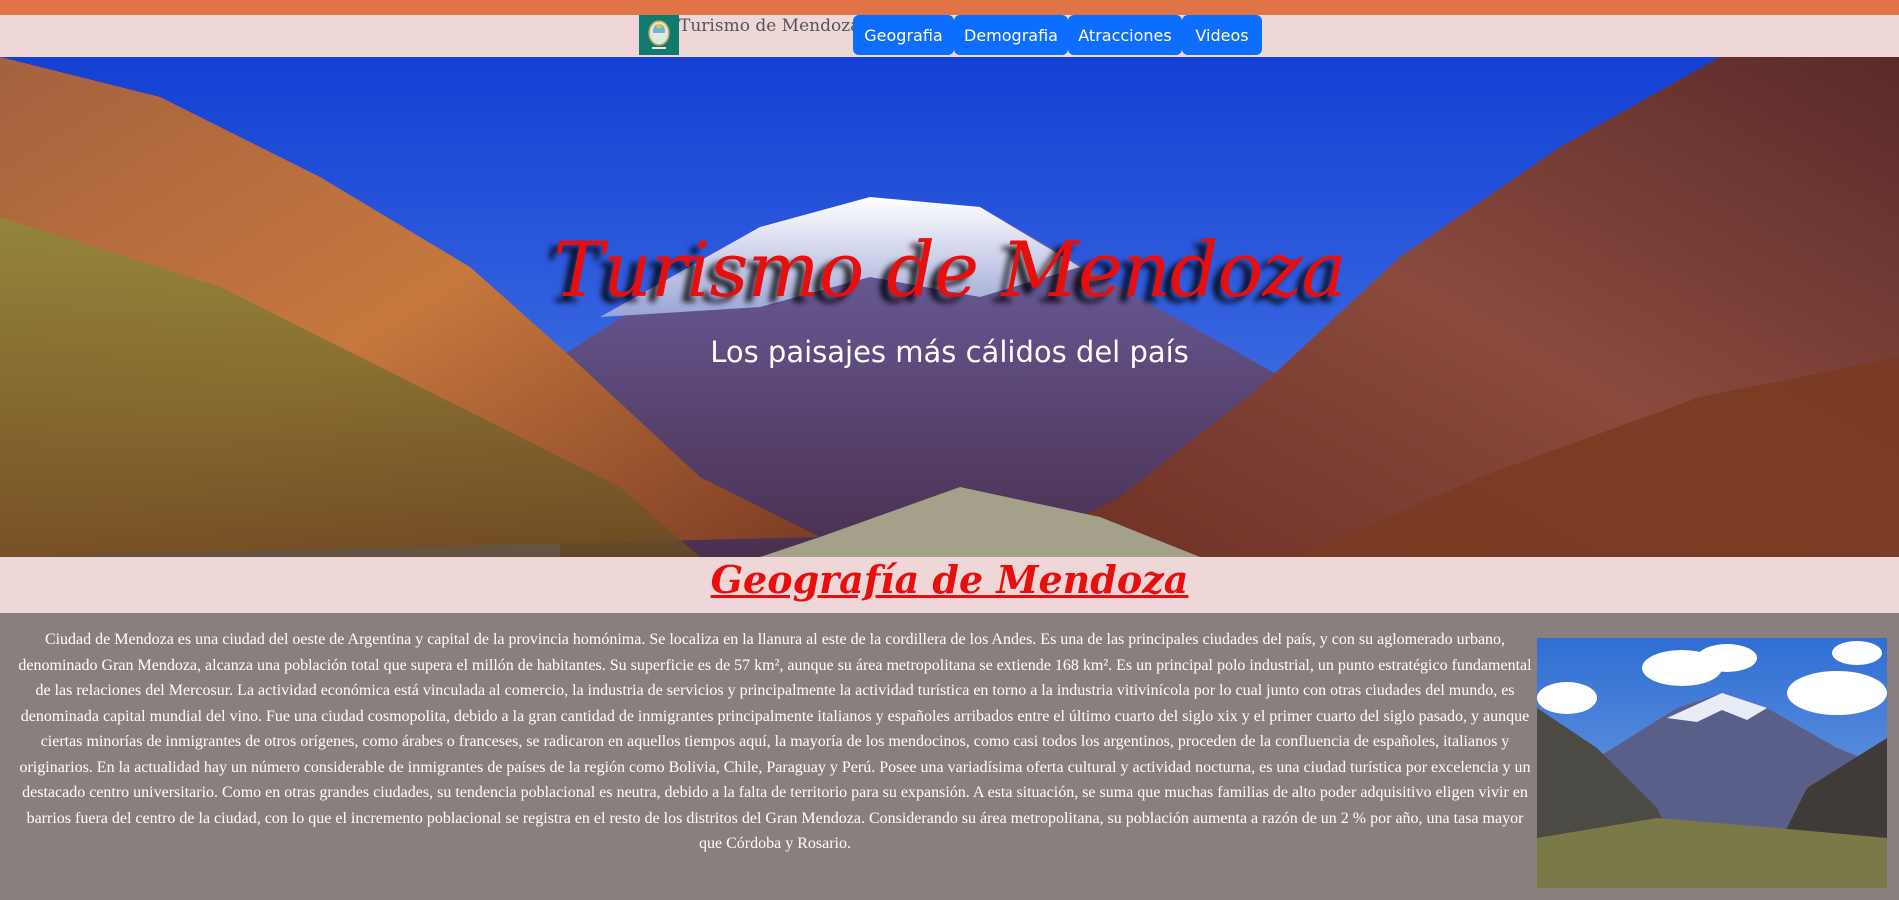 The height and width of the screenshot is (900, 1899). Describe the element at coordinates (769, 26) in the screenshot. I see `brand-name: Turismo de Mendoza` at that location.